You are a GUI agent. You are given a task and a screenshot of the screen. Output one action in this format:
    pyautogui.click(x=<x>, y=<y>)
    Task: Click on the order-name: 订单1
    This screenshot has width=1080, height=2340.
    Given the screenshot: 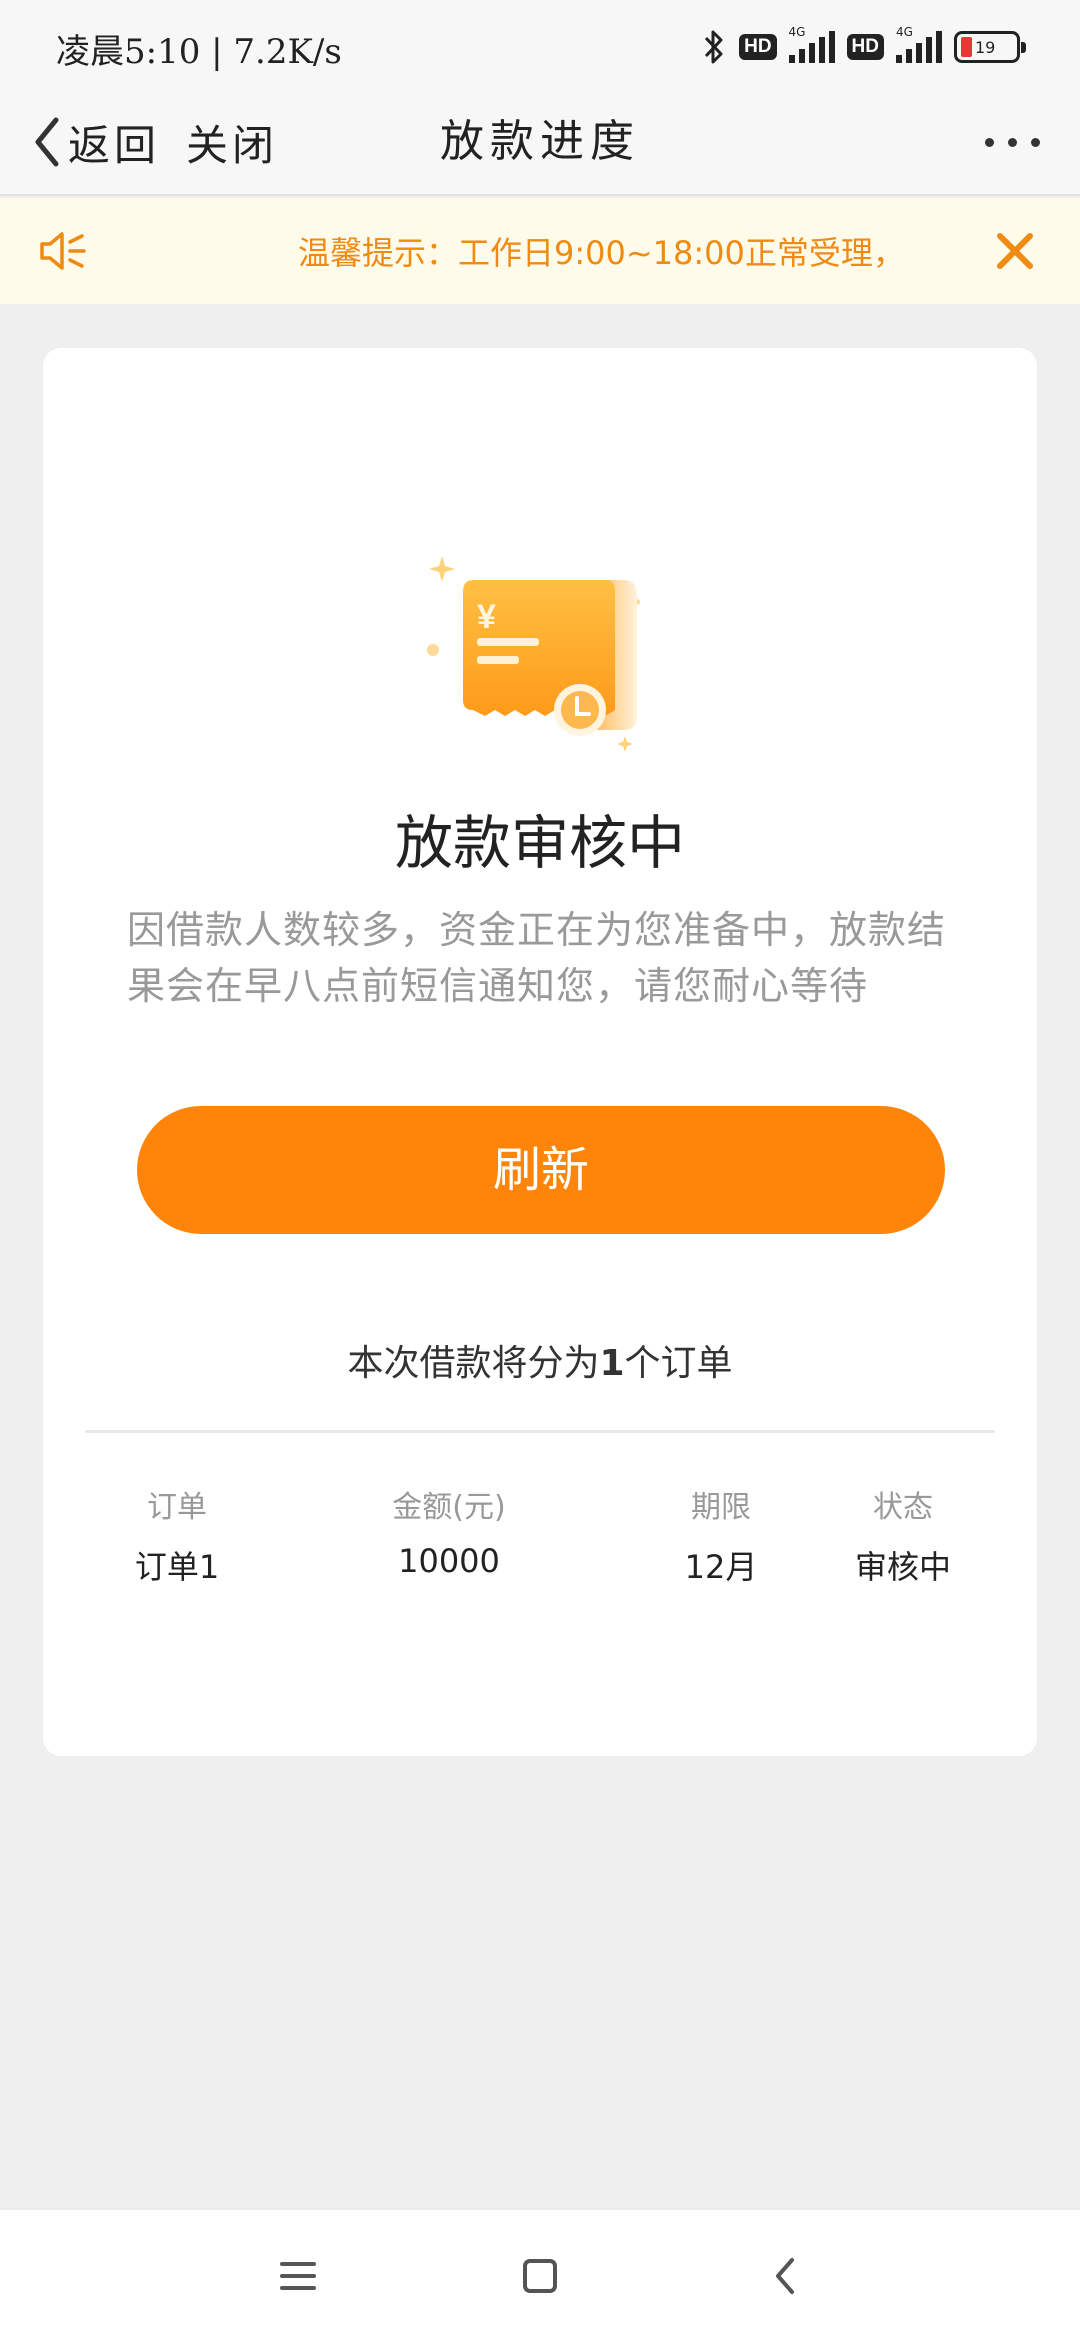 What is the action you would take?
    pyautogui.click(x=177, y=1567)
    